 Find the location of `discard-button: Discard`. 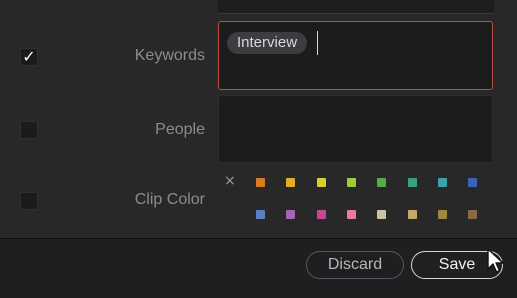

discard-button: Discard is located at coordinates (355, 265).